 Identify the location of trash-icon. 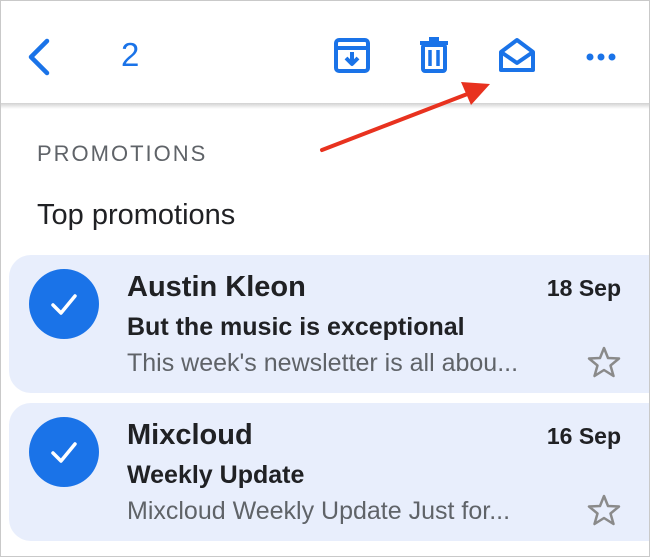
(434, 55).